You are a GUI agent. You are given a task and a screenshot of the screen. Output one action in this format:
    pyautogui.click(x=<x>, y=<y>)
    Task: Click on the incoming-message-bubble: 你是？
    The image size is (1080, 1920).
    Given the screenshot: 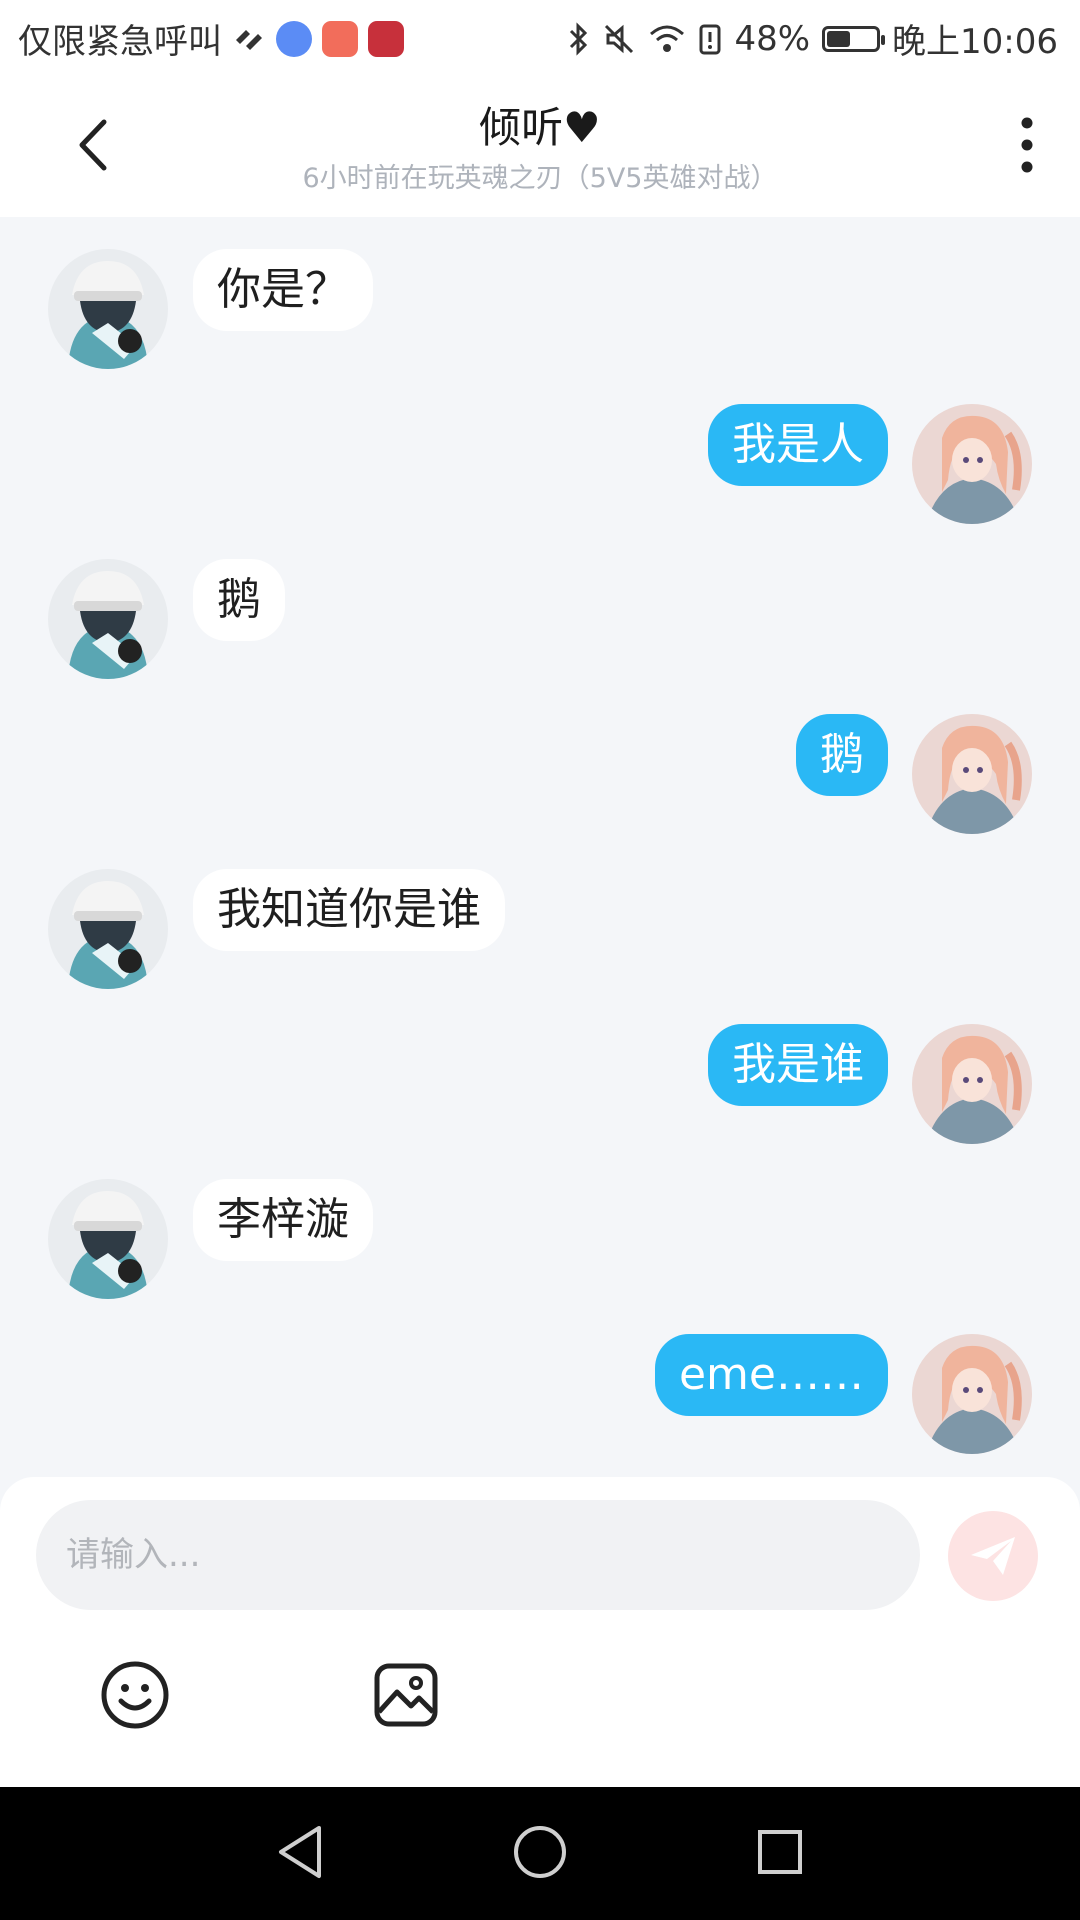 What is the action you would take?
    pyautogui.click(x=283, y=290)
    